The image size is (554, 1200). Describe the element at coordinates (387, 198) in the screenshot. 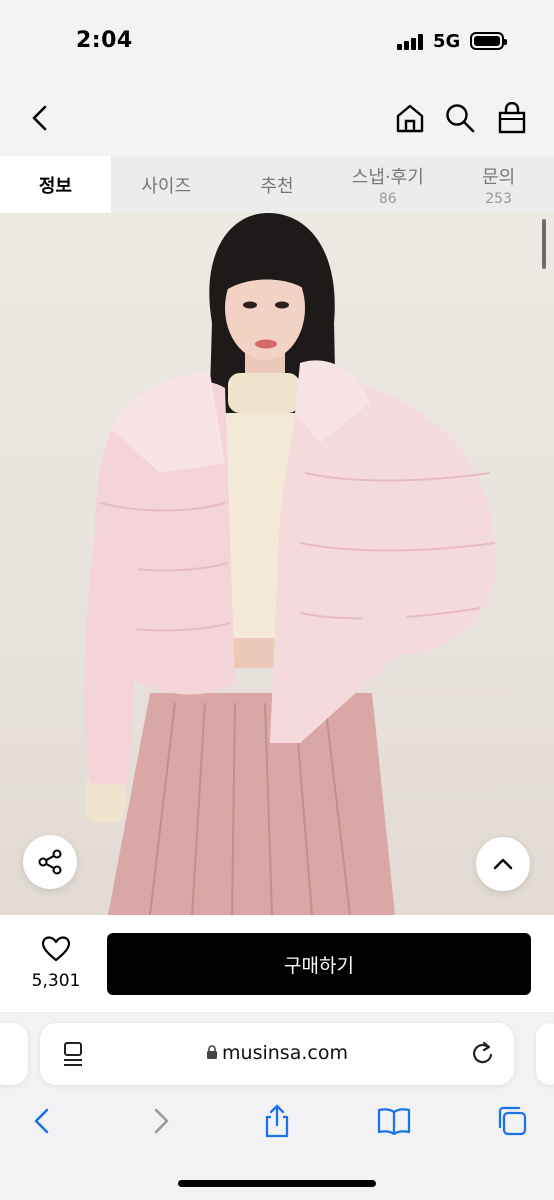

I see `tab-count: 86` at that location.